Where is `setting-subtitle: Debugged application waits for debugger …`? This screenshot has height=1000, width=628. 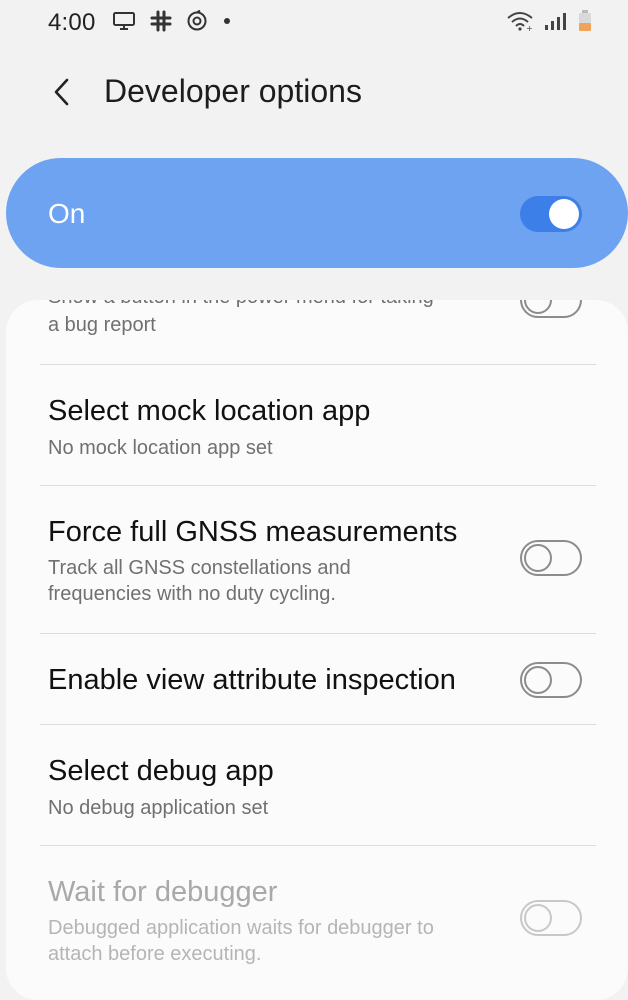 setting-subtitle: Debugged application waits for debugger … is located at coordinates (241, 941).